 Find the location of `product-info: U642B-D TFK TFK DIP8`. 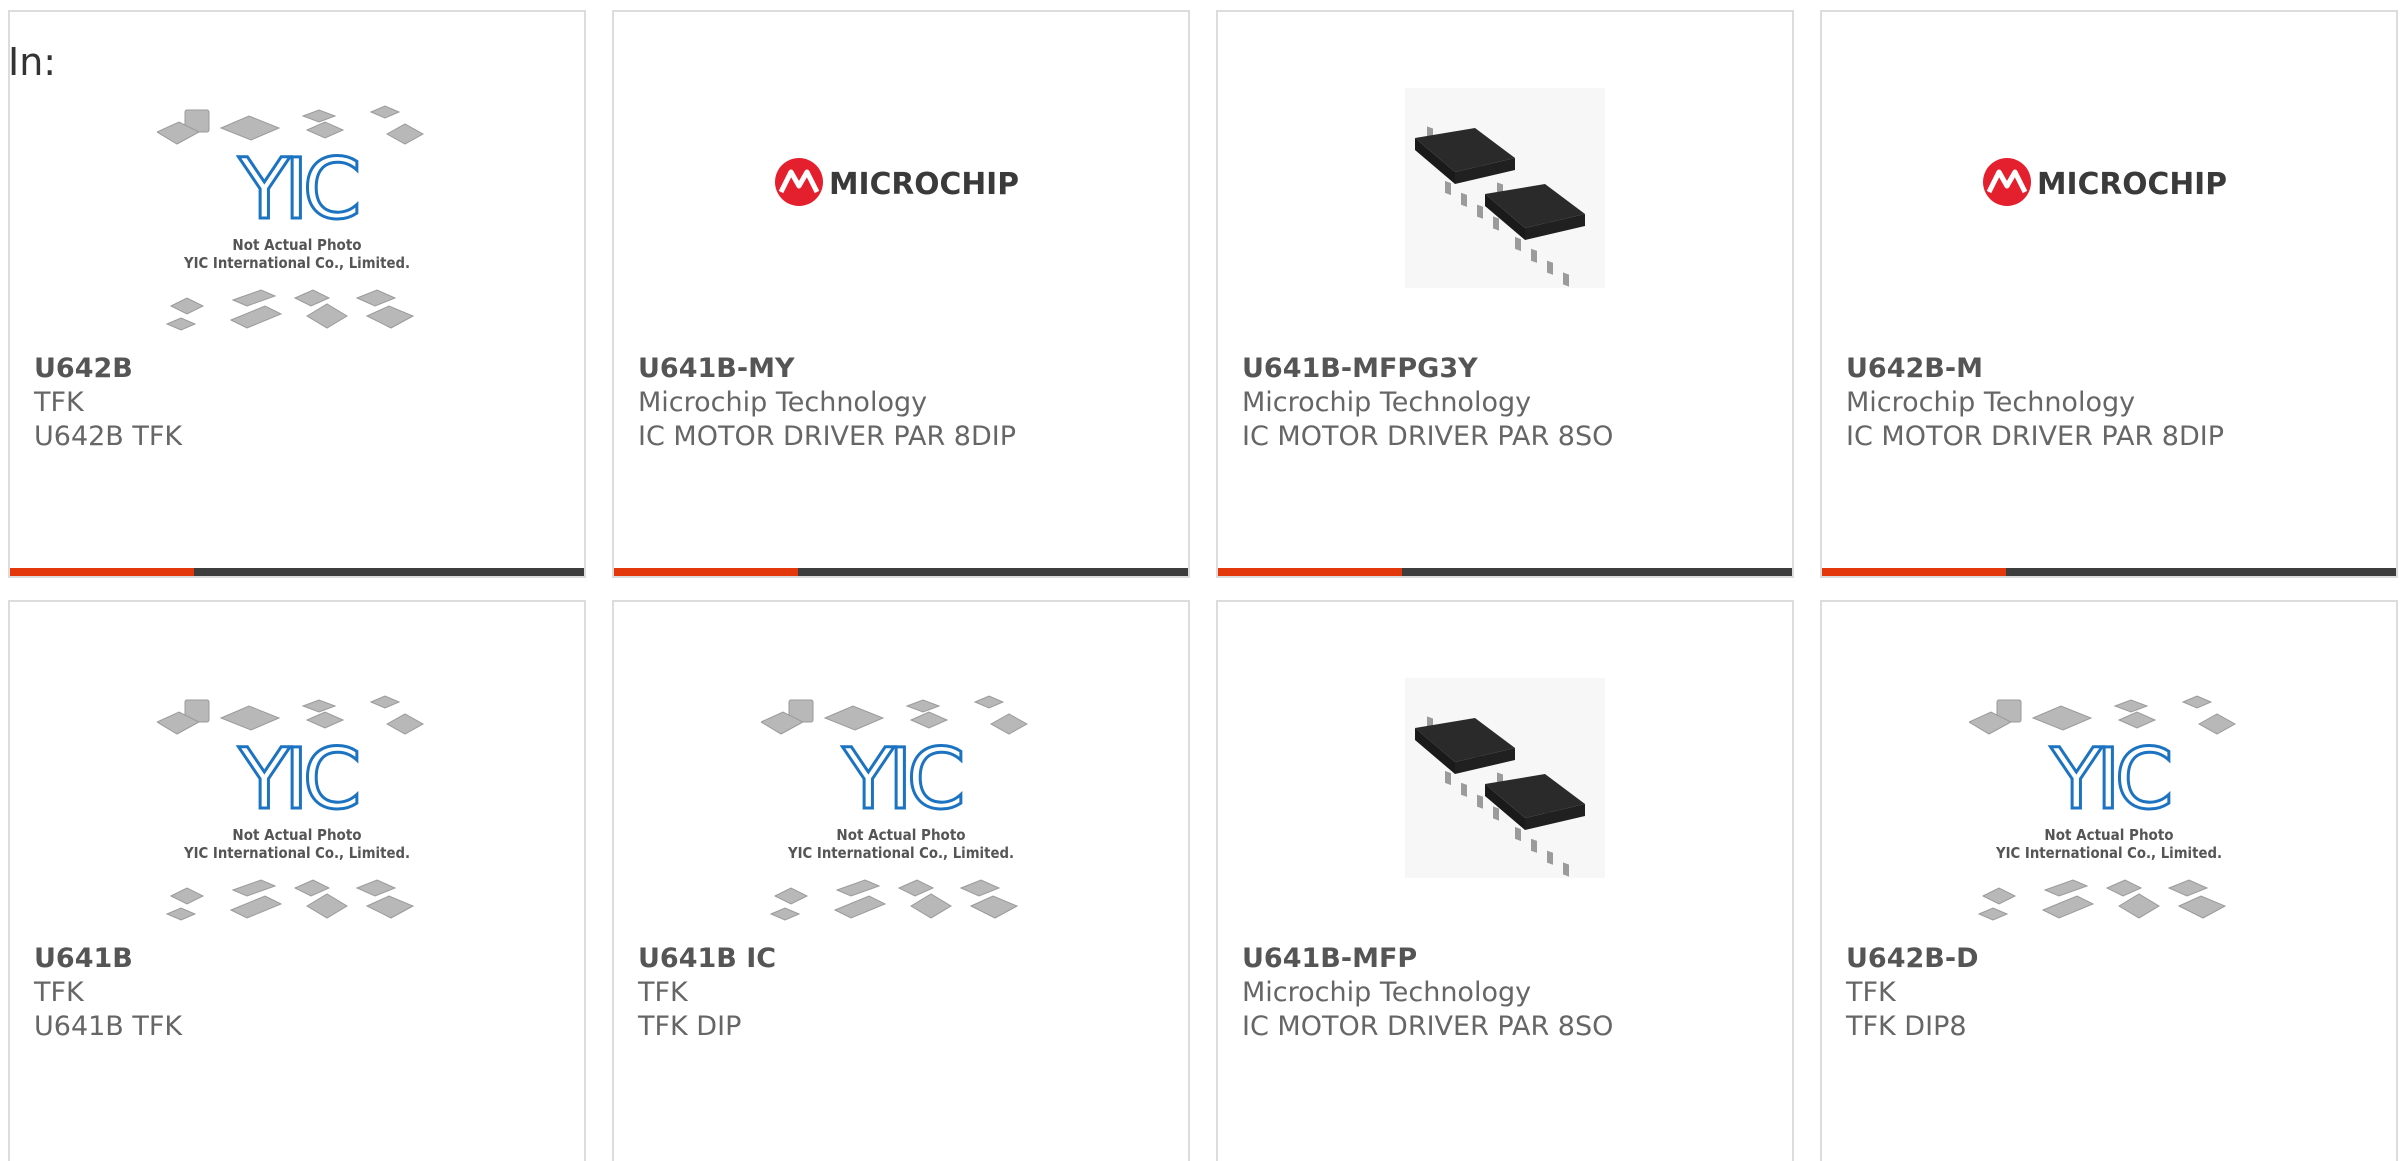

product-info: U642B-D TFK TFK DIP8 is located at coordinates (2111, 993).